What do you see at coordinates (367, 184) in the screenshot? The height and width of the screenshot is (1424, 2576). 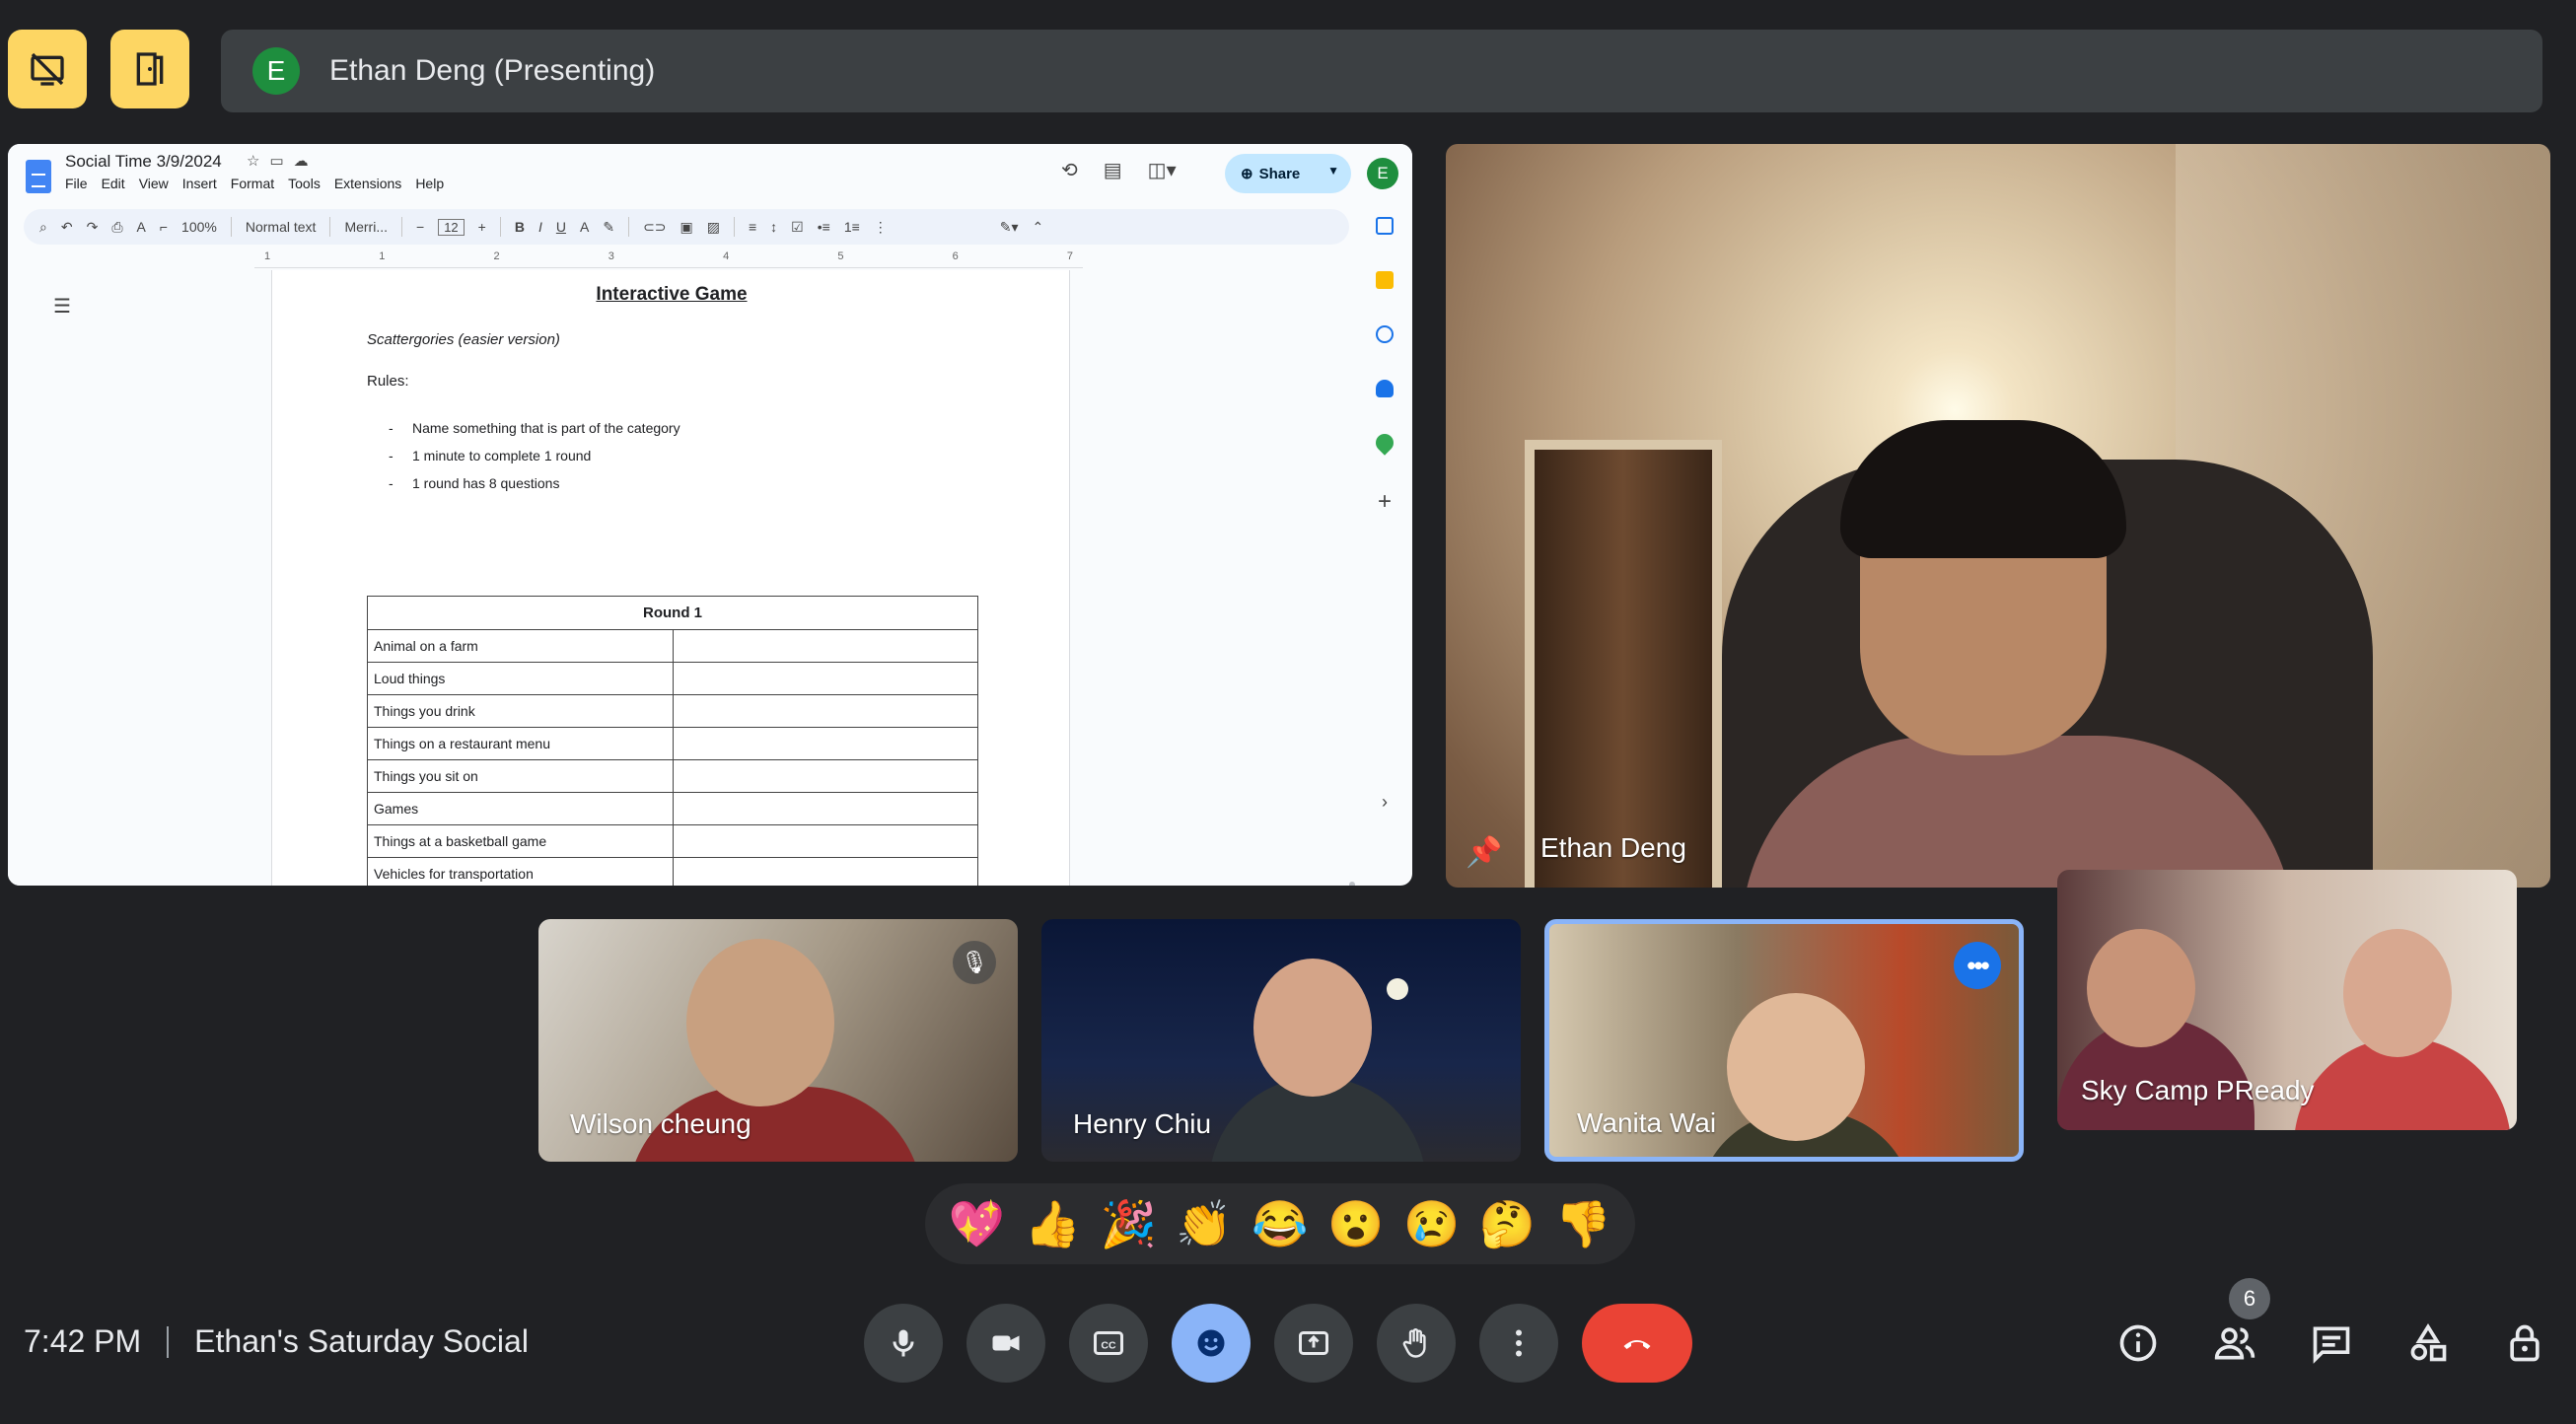 I see `menu-extensions: Extensions` at bounding box center [367, 184].